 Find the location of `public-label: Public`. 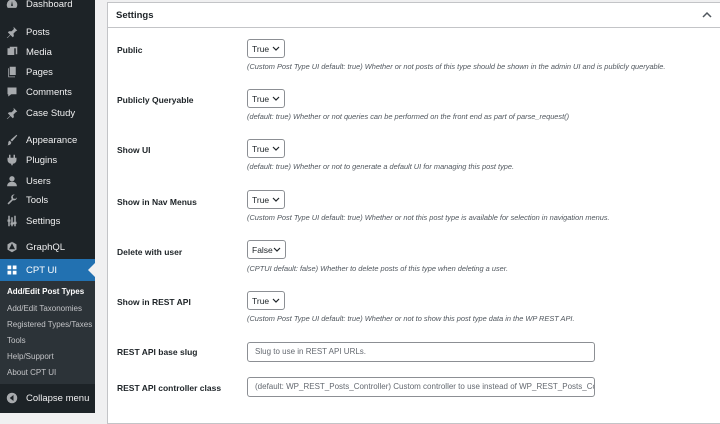

public-label: Public is located at coordinates (130, 50).